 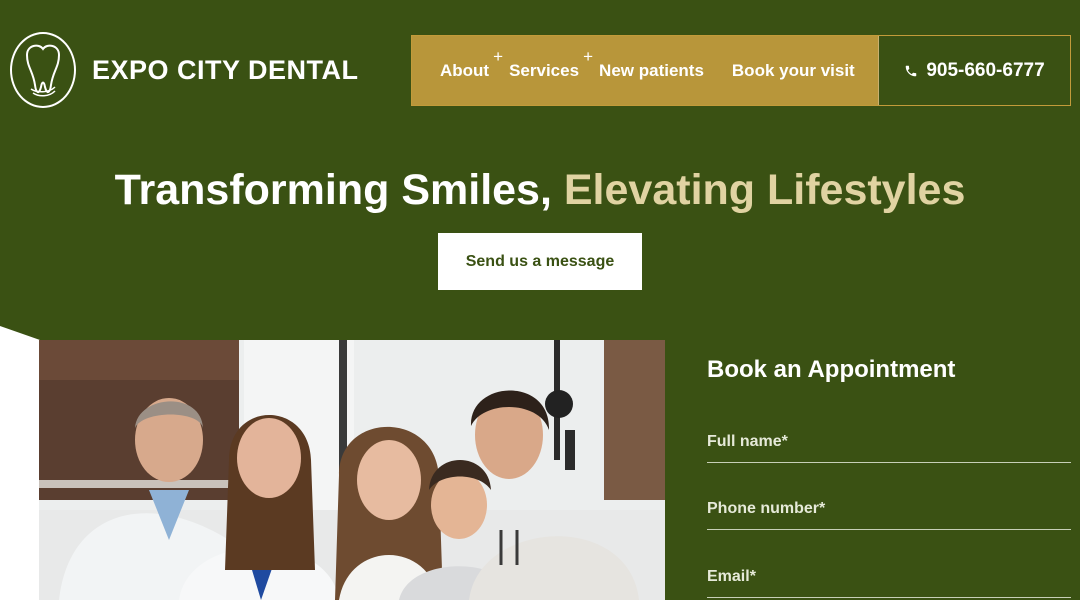 What do you see at coordinates (747, 441) in the screenshot?
I see `full-name-label: Full name*` at bounding box center [747, 441].